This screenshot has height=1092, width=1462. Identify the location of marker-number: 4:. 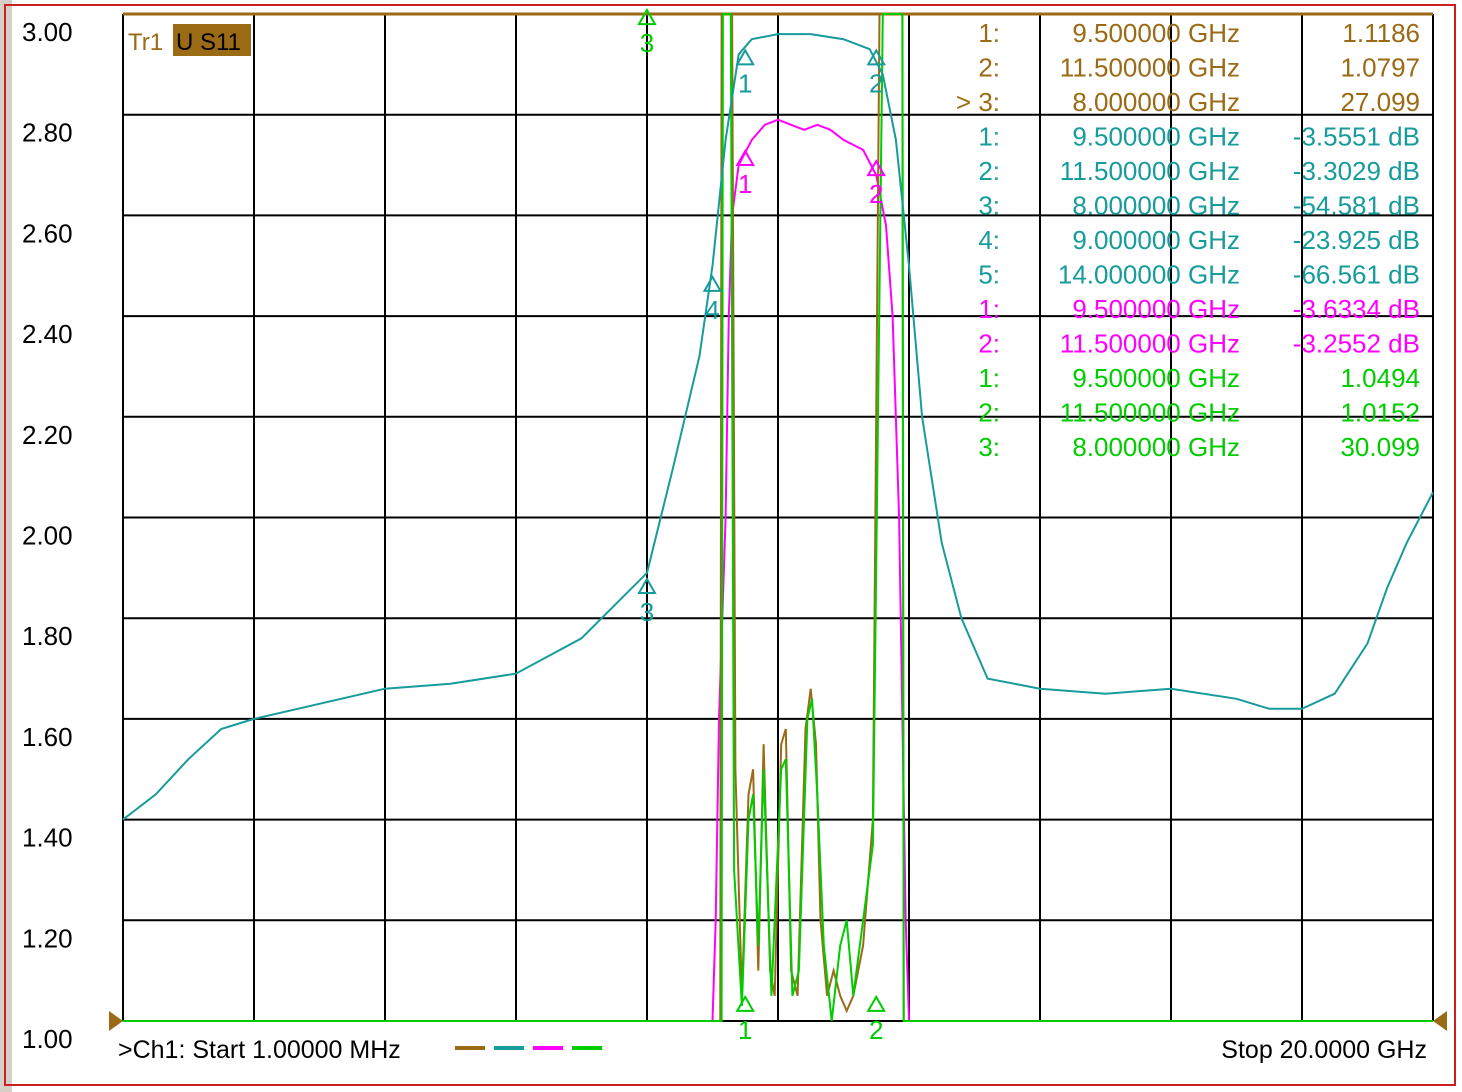
(989, 240).